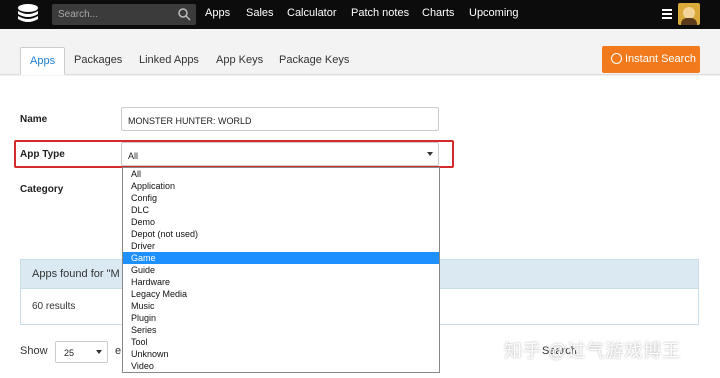 This screenshot has height=378, width=720. What do you see at coordinates (28, 14) in the screenshot?
I see `database-logo-icon` at bounding box center [28, 14].